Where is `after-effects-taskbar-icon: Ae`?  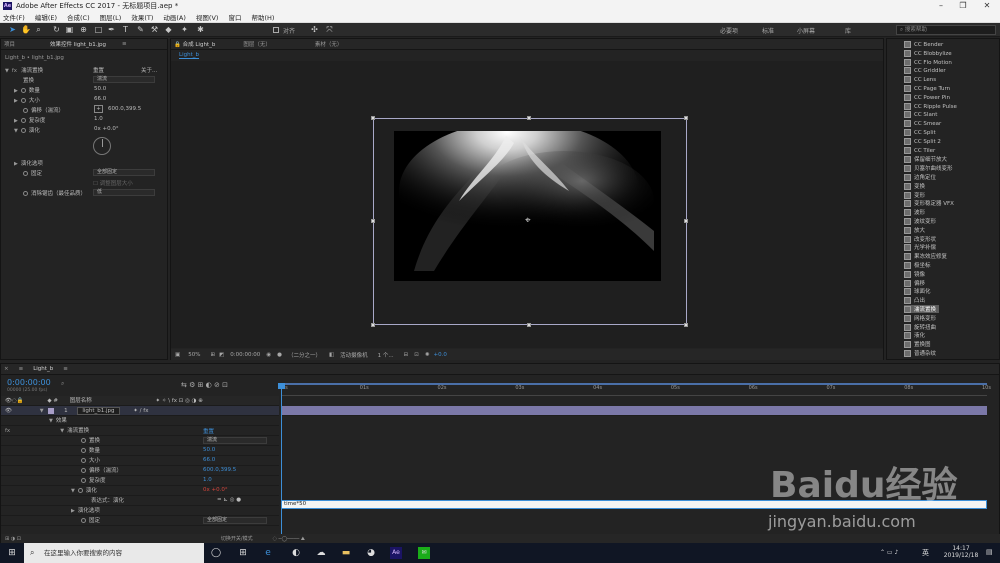
after-effects-taskbar-icon: Ae is located at coordinates (396, 553).